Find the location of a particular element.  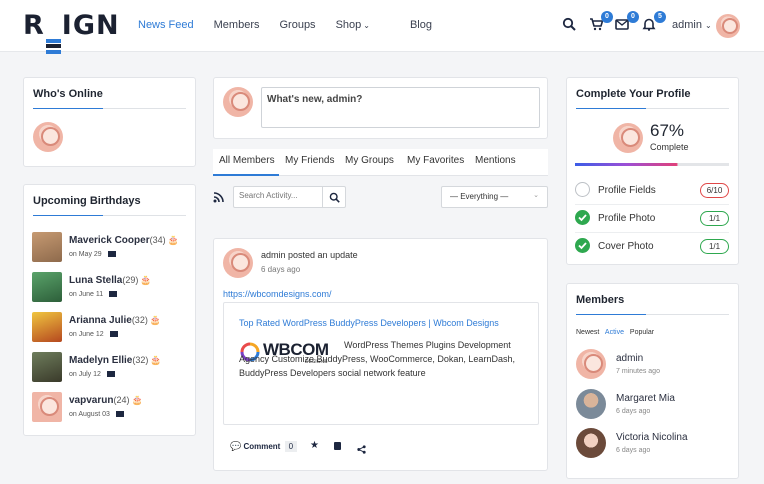

tab-all-members: All Members is located at coordinates (247, 160).